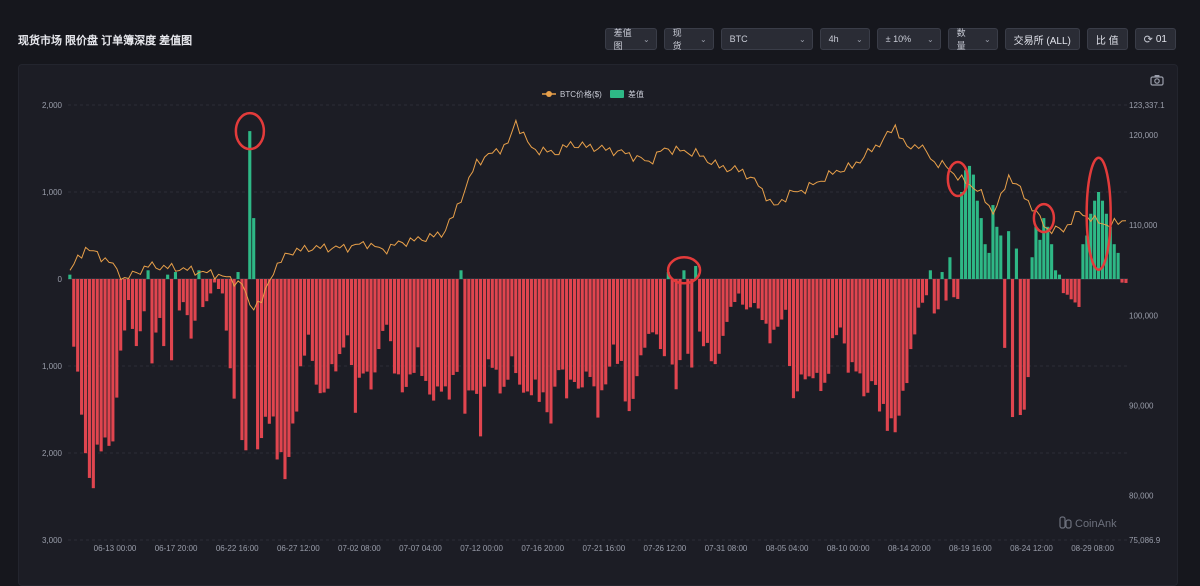  Describe the element at coordinates (1145, 540) in the screenshot. I see `right-axis-tick-label: 75,086.9` at that location.